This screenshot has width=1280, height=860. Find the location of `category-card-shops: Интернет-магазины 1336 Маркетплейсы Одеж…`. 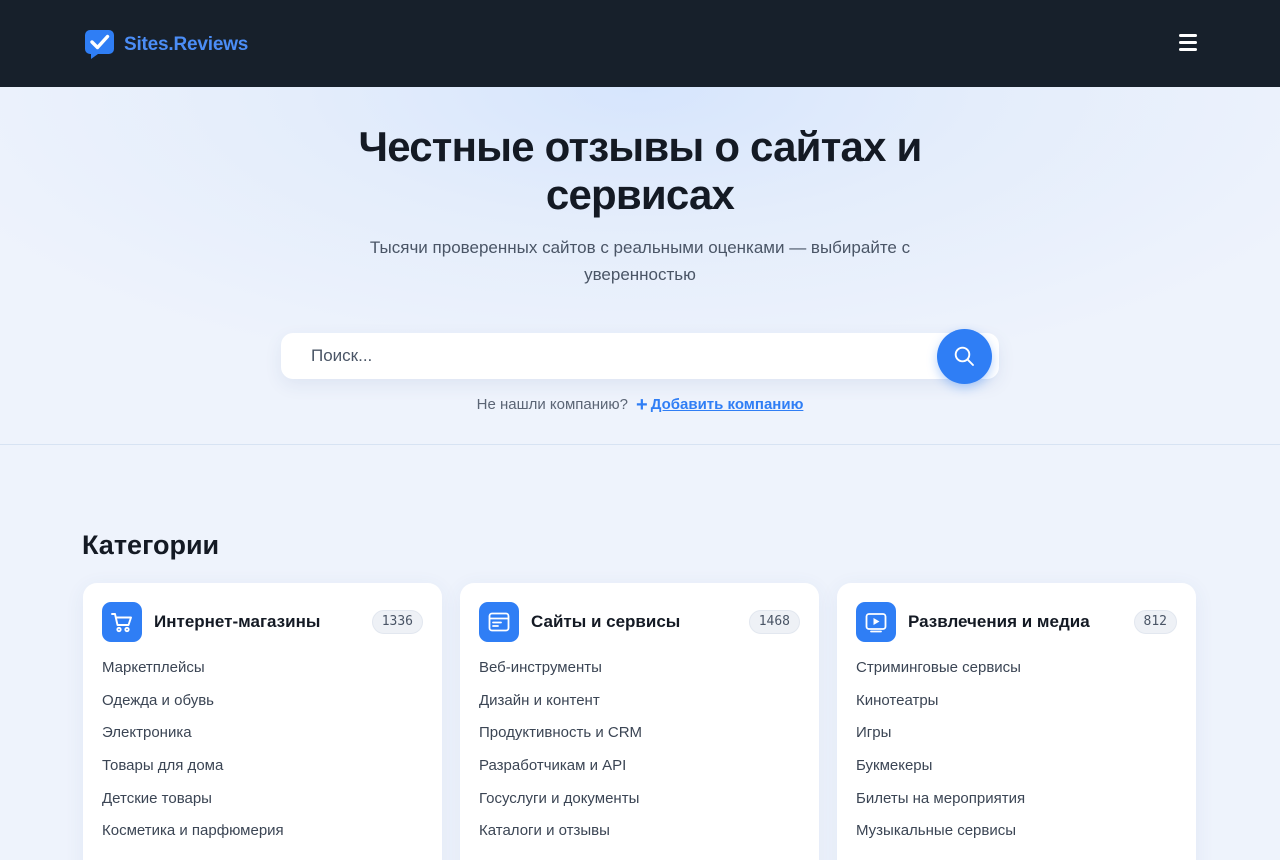

category-card-shops: Интернет-магазины 1336 Маркетплейсы Одеж… is located at coordinates (262, 721).